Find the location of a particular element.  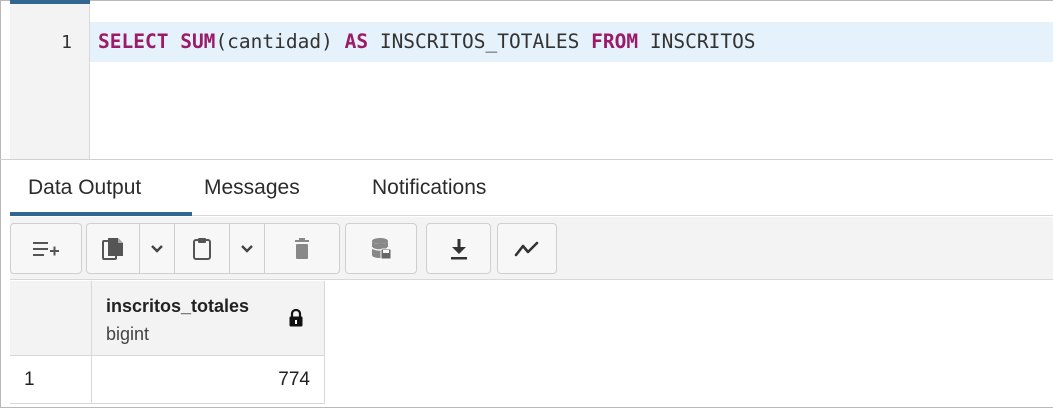

tab-data-output: Data Output is located at coordinates (84, 188).